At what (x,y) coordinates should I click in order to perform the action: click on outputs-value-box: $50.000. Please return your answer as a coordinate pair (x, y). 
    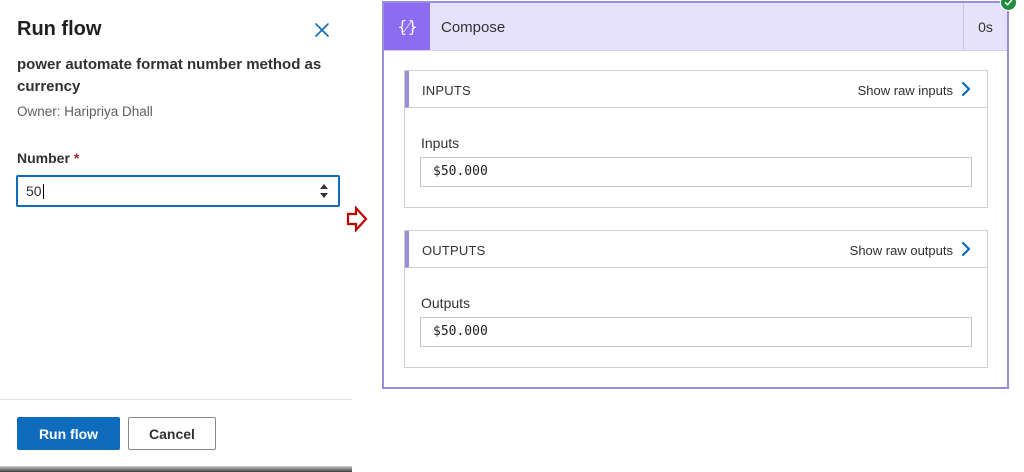
    Looking at the image, I should click on (696, 332).